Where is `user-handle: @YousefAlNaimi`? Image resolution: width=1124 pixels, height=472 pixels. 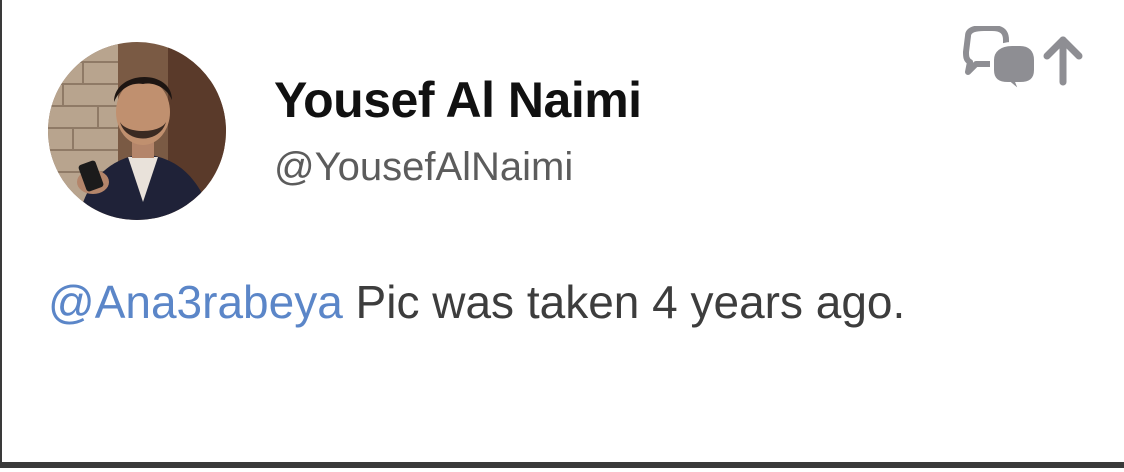
user-handle: @YousefAlNaimi is located at coordinates (458, 167).